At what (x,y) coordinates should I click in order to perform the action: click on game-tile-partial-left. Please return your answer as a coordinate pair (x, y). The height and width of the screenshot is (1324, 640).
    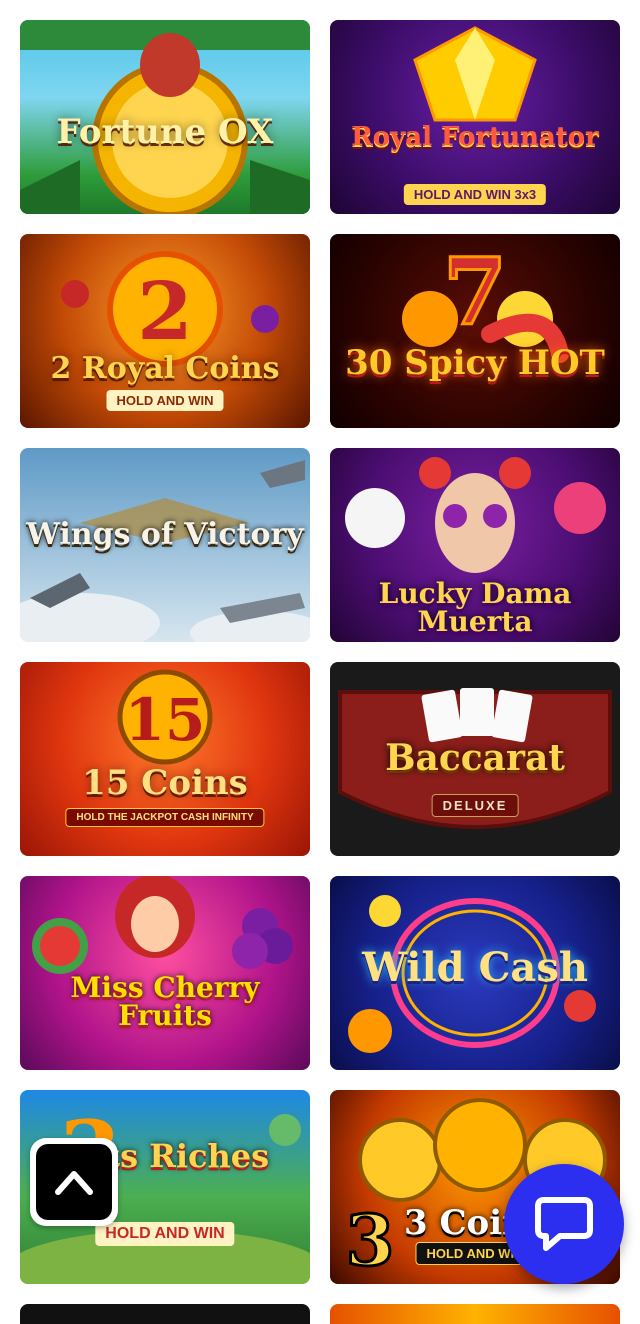
    Looking at the image, I should click on (165, 1314).